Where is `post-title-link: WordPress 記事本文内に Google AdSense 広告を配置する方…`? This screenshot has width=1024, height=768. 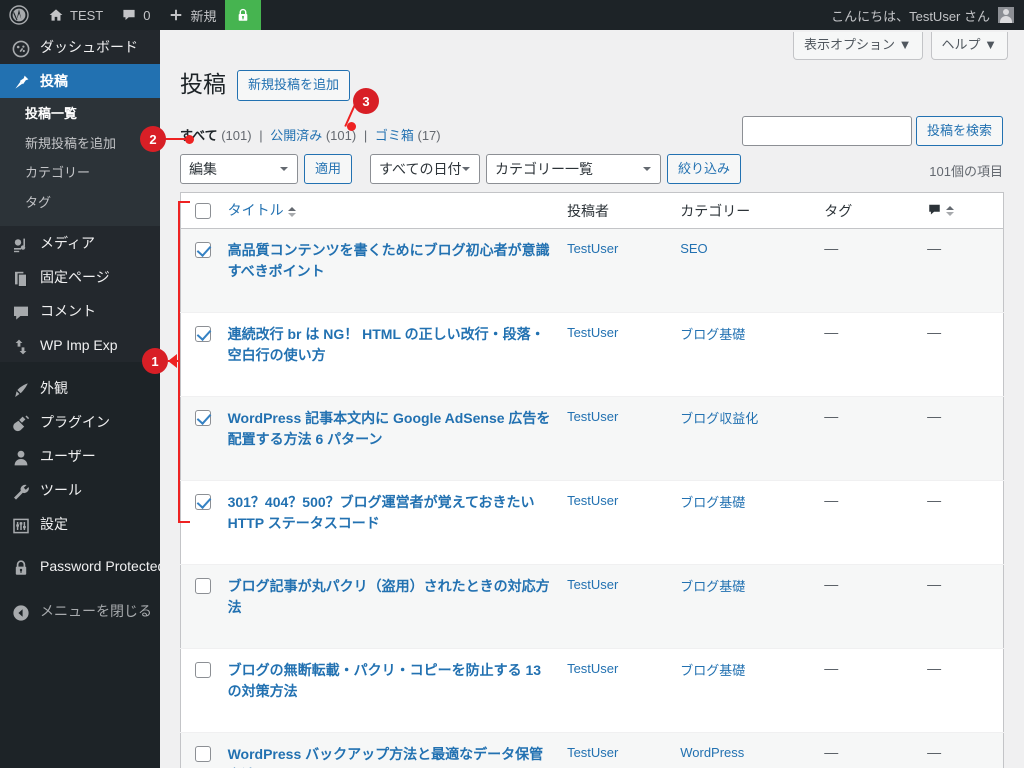
post-title-link: WordPress 記事本文内に Google AdSense 広告を配置する方… is located at coordinates (389, 429).